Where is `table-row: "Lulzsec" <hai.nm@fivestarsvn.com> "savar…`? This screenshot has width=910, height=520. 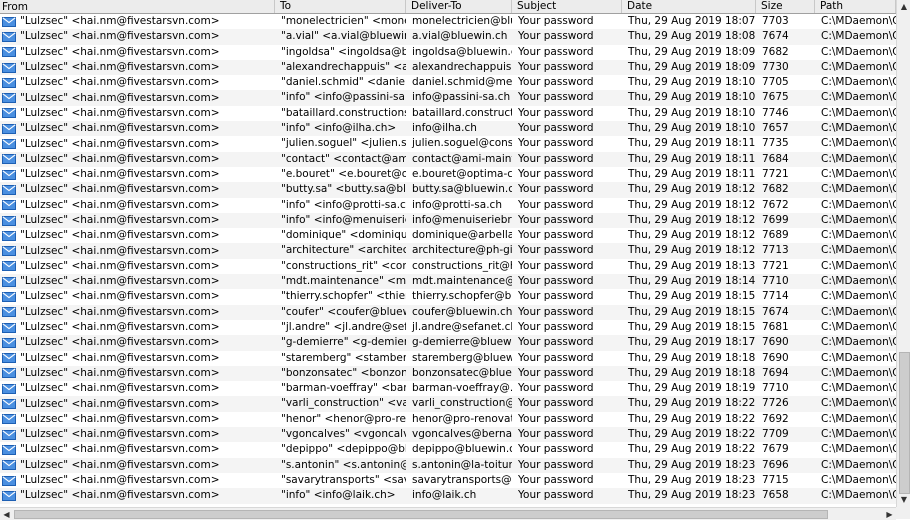 table-row: "Lulzsec" <hai.nm@fivestarsvn.com> "savar… is located at coordinates (448, 480).